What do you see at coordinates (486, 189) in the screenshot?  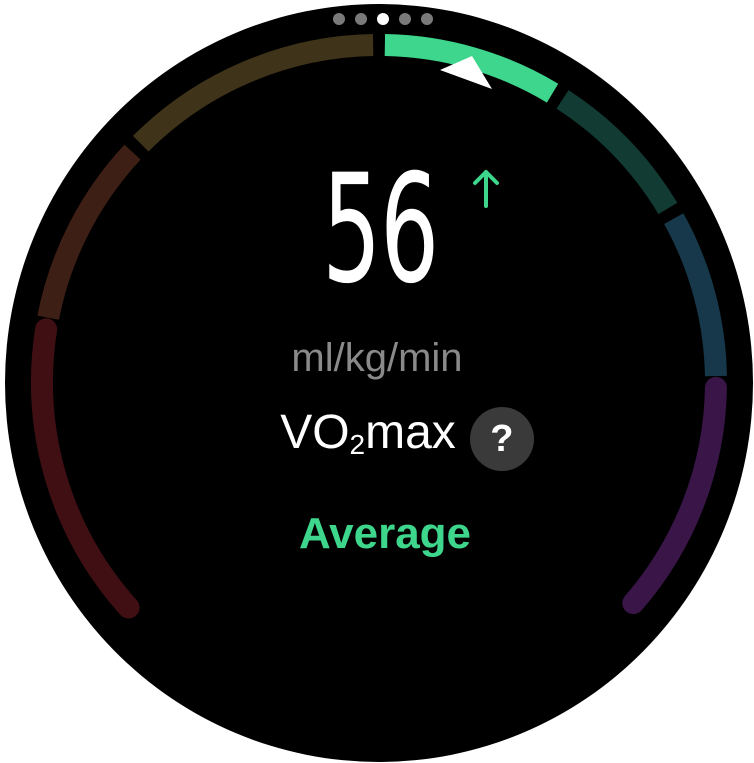 I see `arrow-up-icon` at bounding box center [486, 189].